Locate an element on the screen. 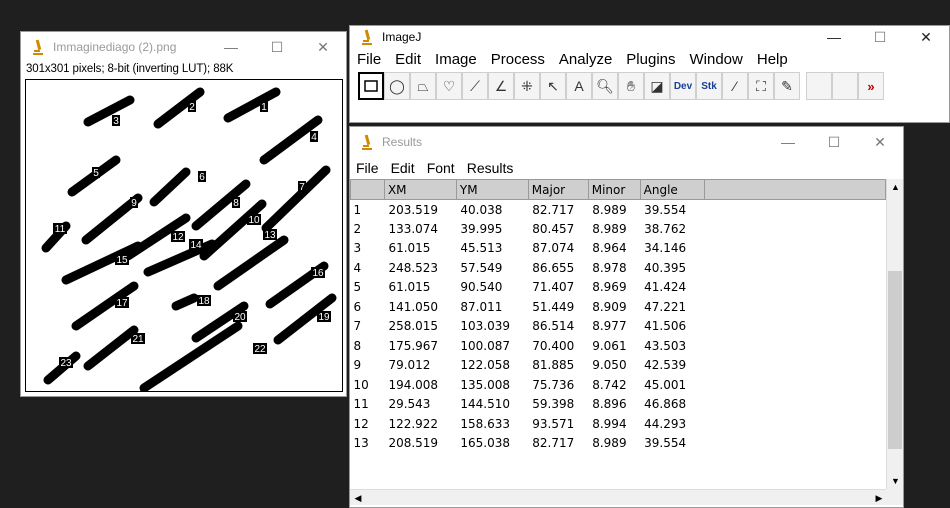 The image size is (950, 508). table-row: 12 122.922 158.633 93.571 8.994 44.293 is located at coordinates (618, 424).